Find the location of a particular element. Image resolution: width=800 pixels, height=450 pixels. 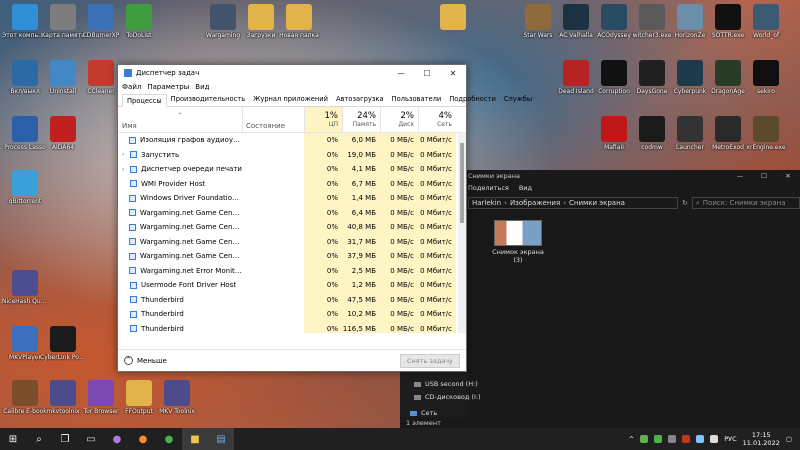

tab-5: Подробности is located at coordinates (472, 99).